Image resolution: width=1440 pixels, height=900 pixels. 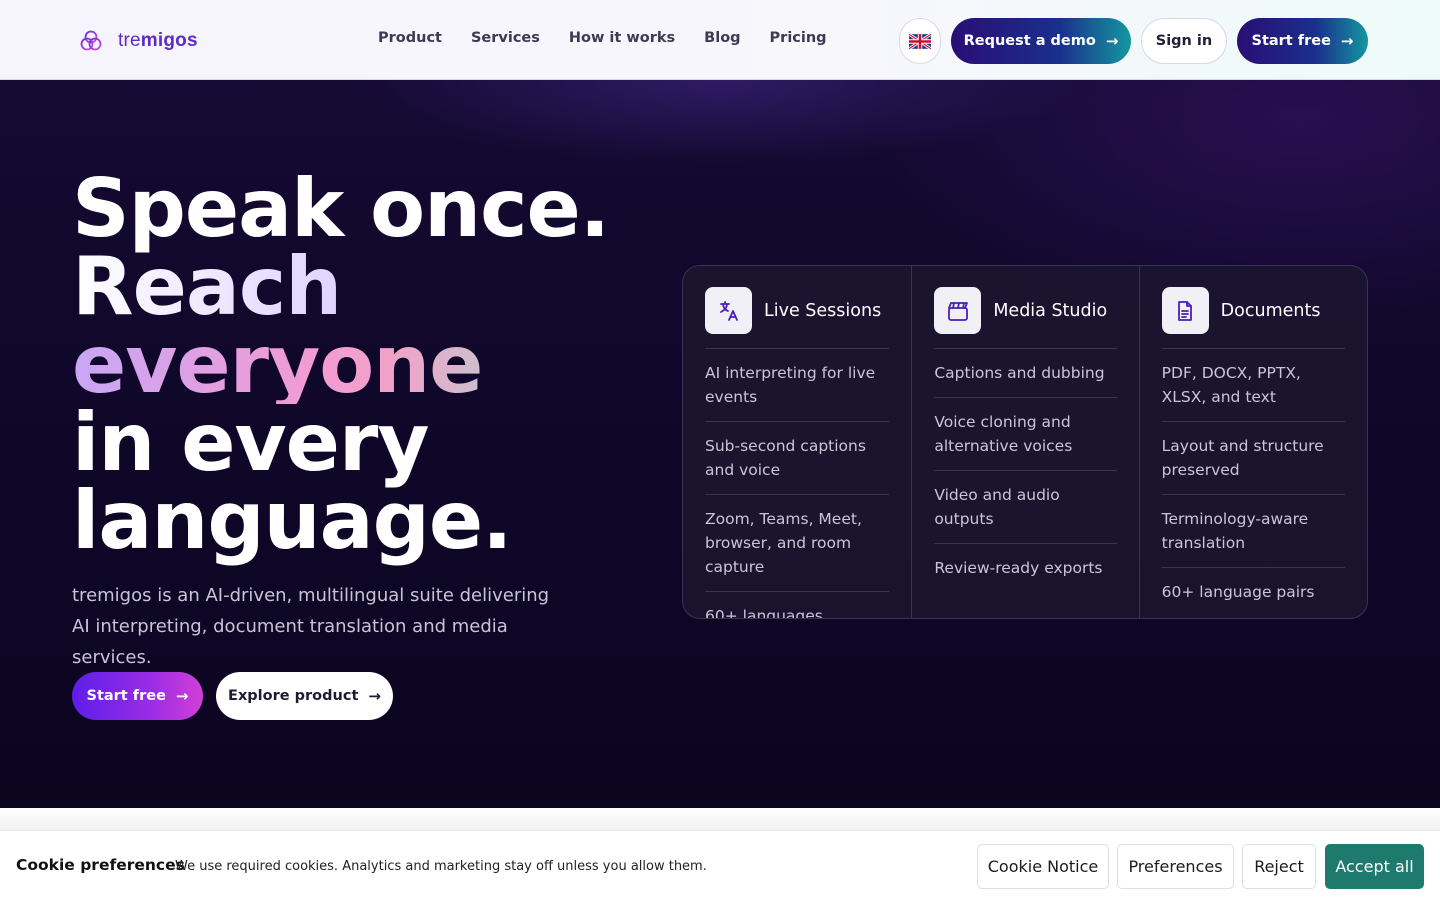 I want to click on sign-in-button: Sign in, so click(x=1184, y=41).